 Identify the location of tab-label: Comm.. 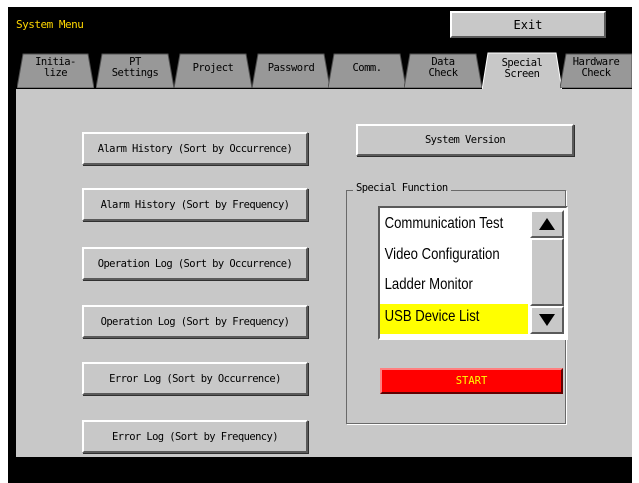
(367, 67).